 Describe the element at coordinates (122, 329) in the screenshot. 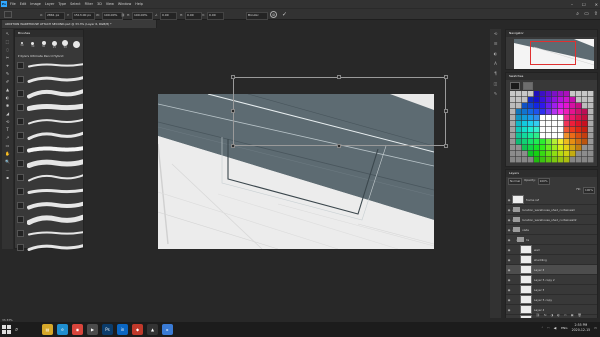

I see `linkedin-icon: in` at that location.